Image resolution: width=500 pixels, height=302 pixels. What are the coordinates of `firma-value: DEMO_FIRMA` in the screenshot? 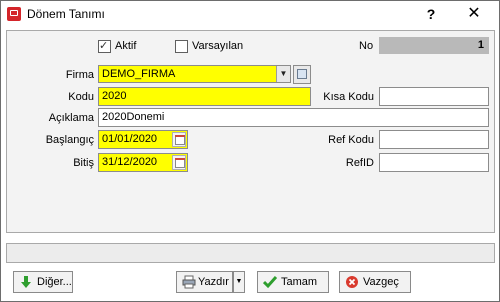 It's located at (139, 74).